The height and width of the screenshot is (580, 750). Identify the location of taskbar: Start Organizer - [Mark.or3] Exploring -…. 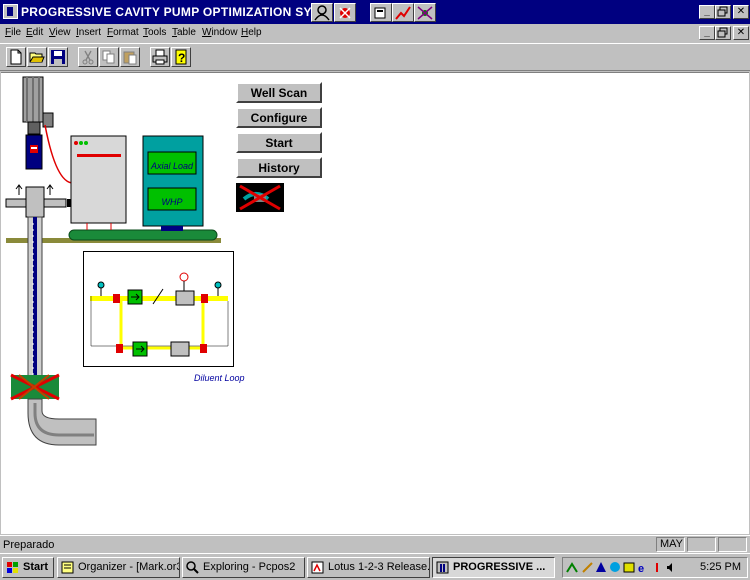
(375, 566).